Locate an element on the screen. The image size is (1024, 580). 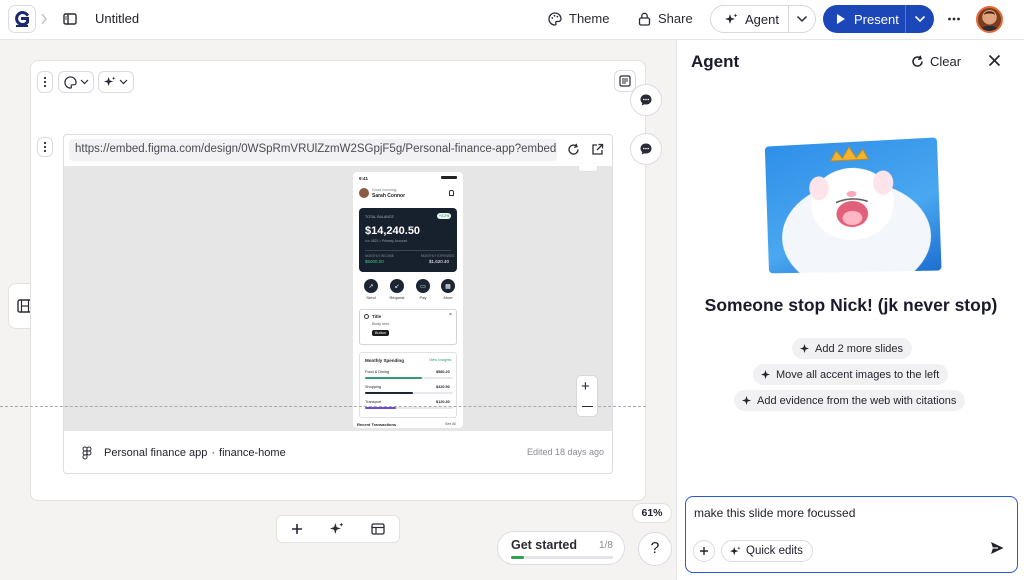
refresh-icon is located at coordinates (917, 61).